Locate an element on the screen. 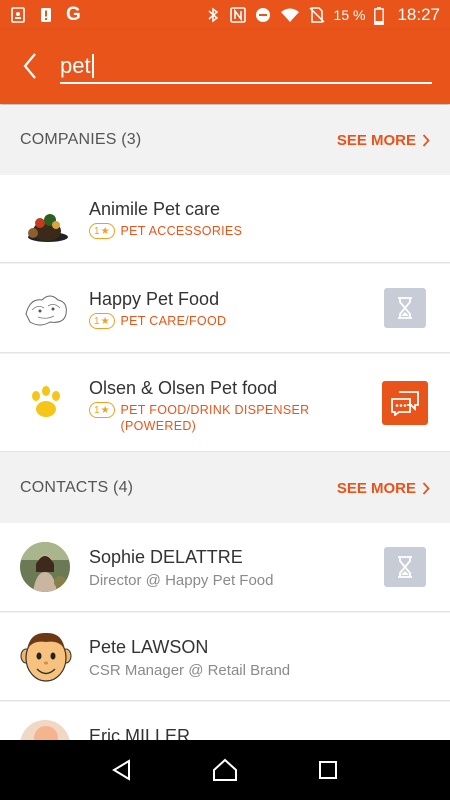 Image resolution: width=450 pixels, height=800 pixels. nav-recents-button is located at coordinates (328, 770).